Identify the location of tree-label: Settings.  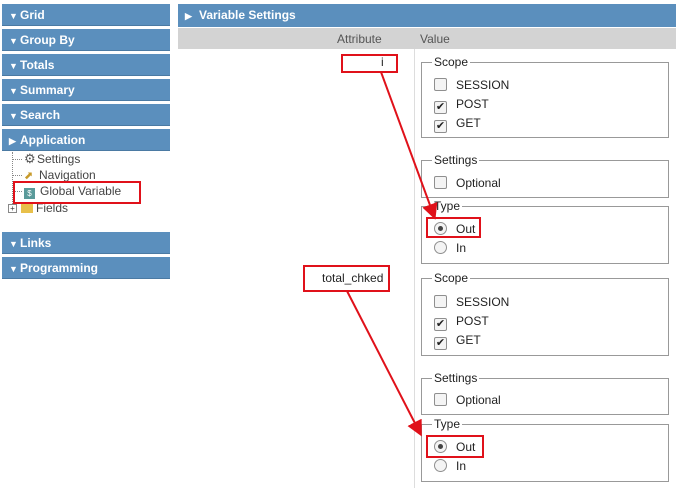
(59, 159).